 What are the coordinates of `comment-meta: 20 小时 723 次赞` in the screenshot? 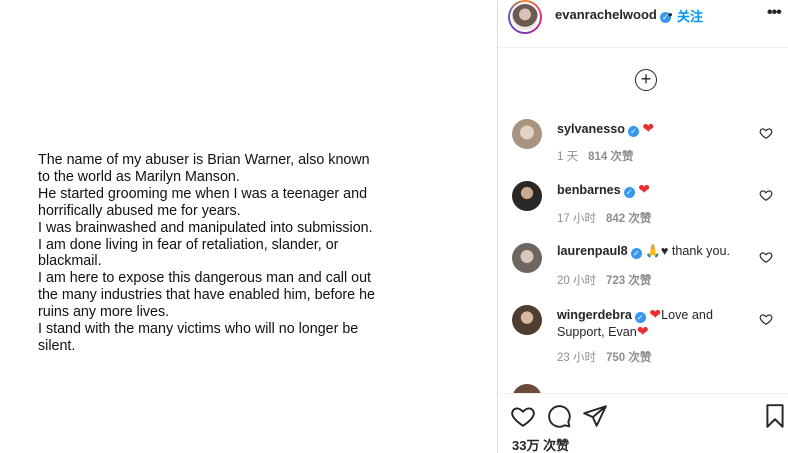 It's located at (604, 280).